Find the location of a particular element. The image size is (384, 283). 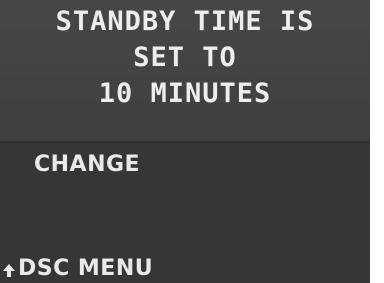

return-arrow-icon is located at coordinates (9, 269).